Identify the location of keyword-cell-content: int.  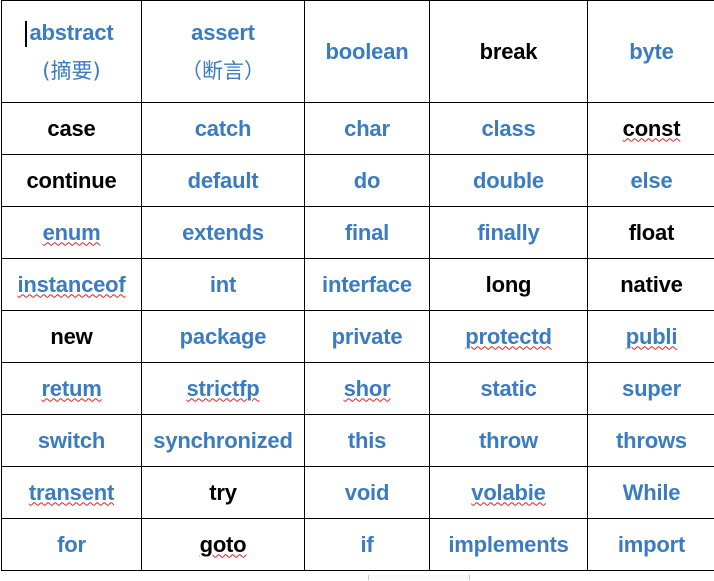
(223, 285).